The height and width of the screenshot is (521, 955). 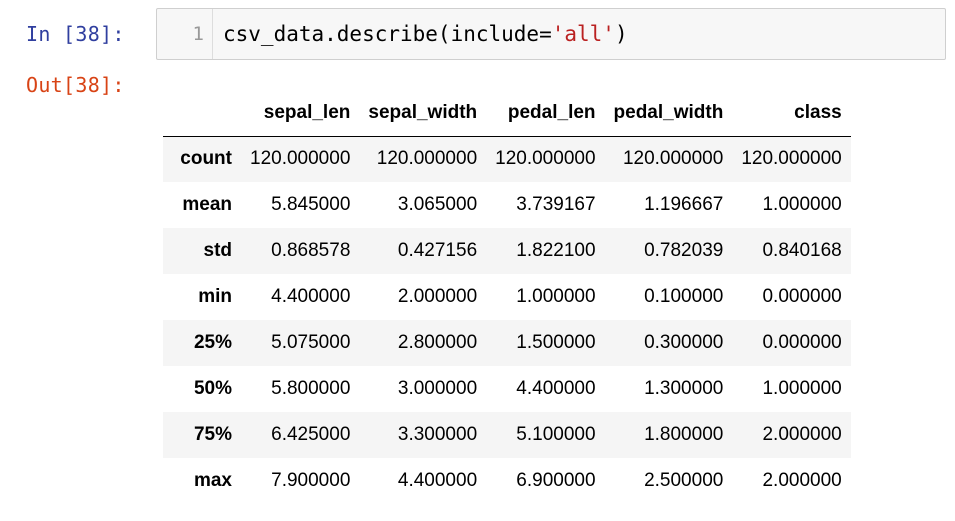 I want to click on code-text-end: ), so click(x=621, y=34).